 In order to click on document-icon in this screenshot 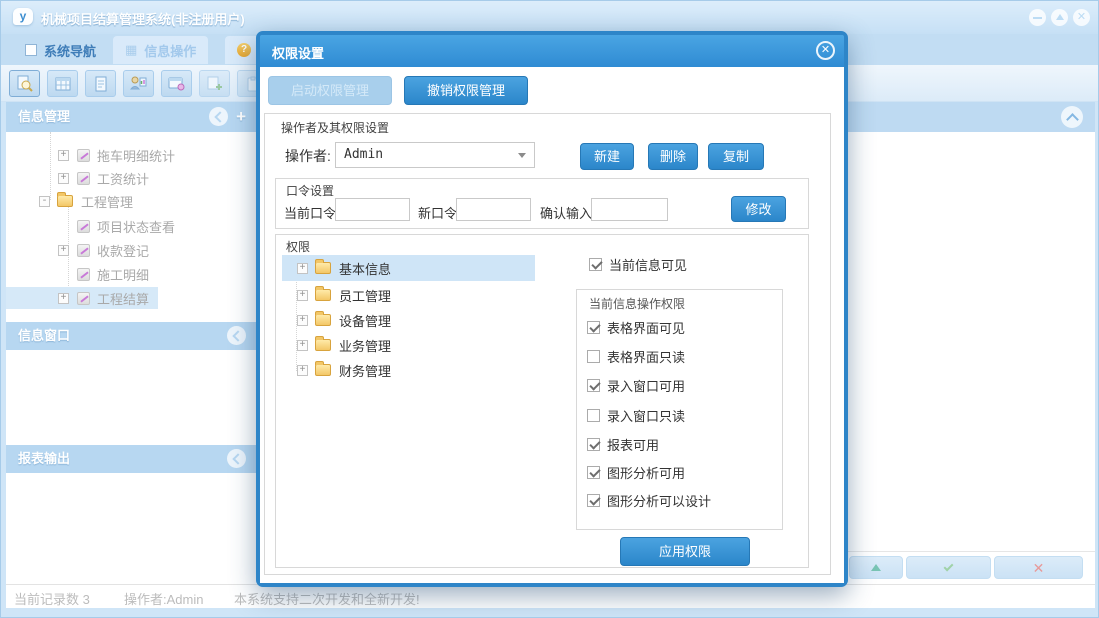, I will do `click(100, 83)`.